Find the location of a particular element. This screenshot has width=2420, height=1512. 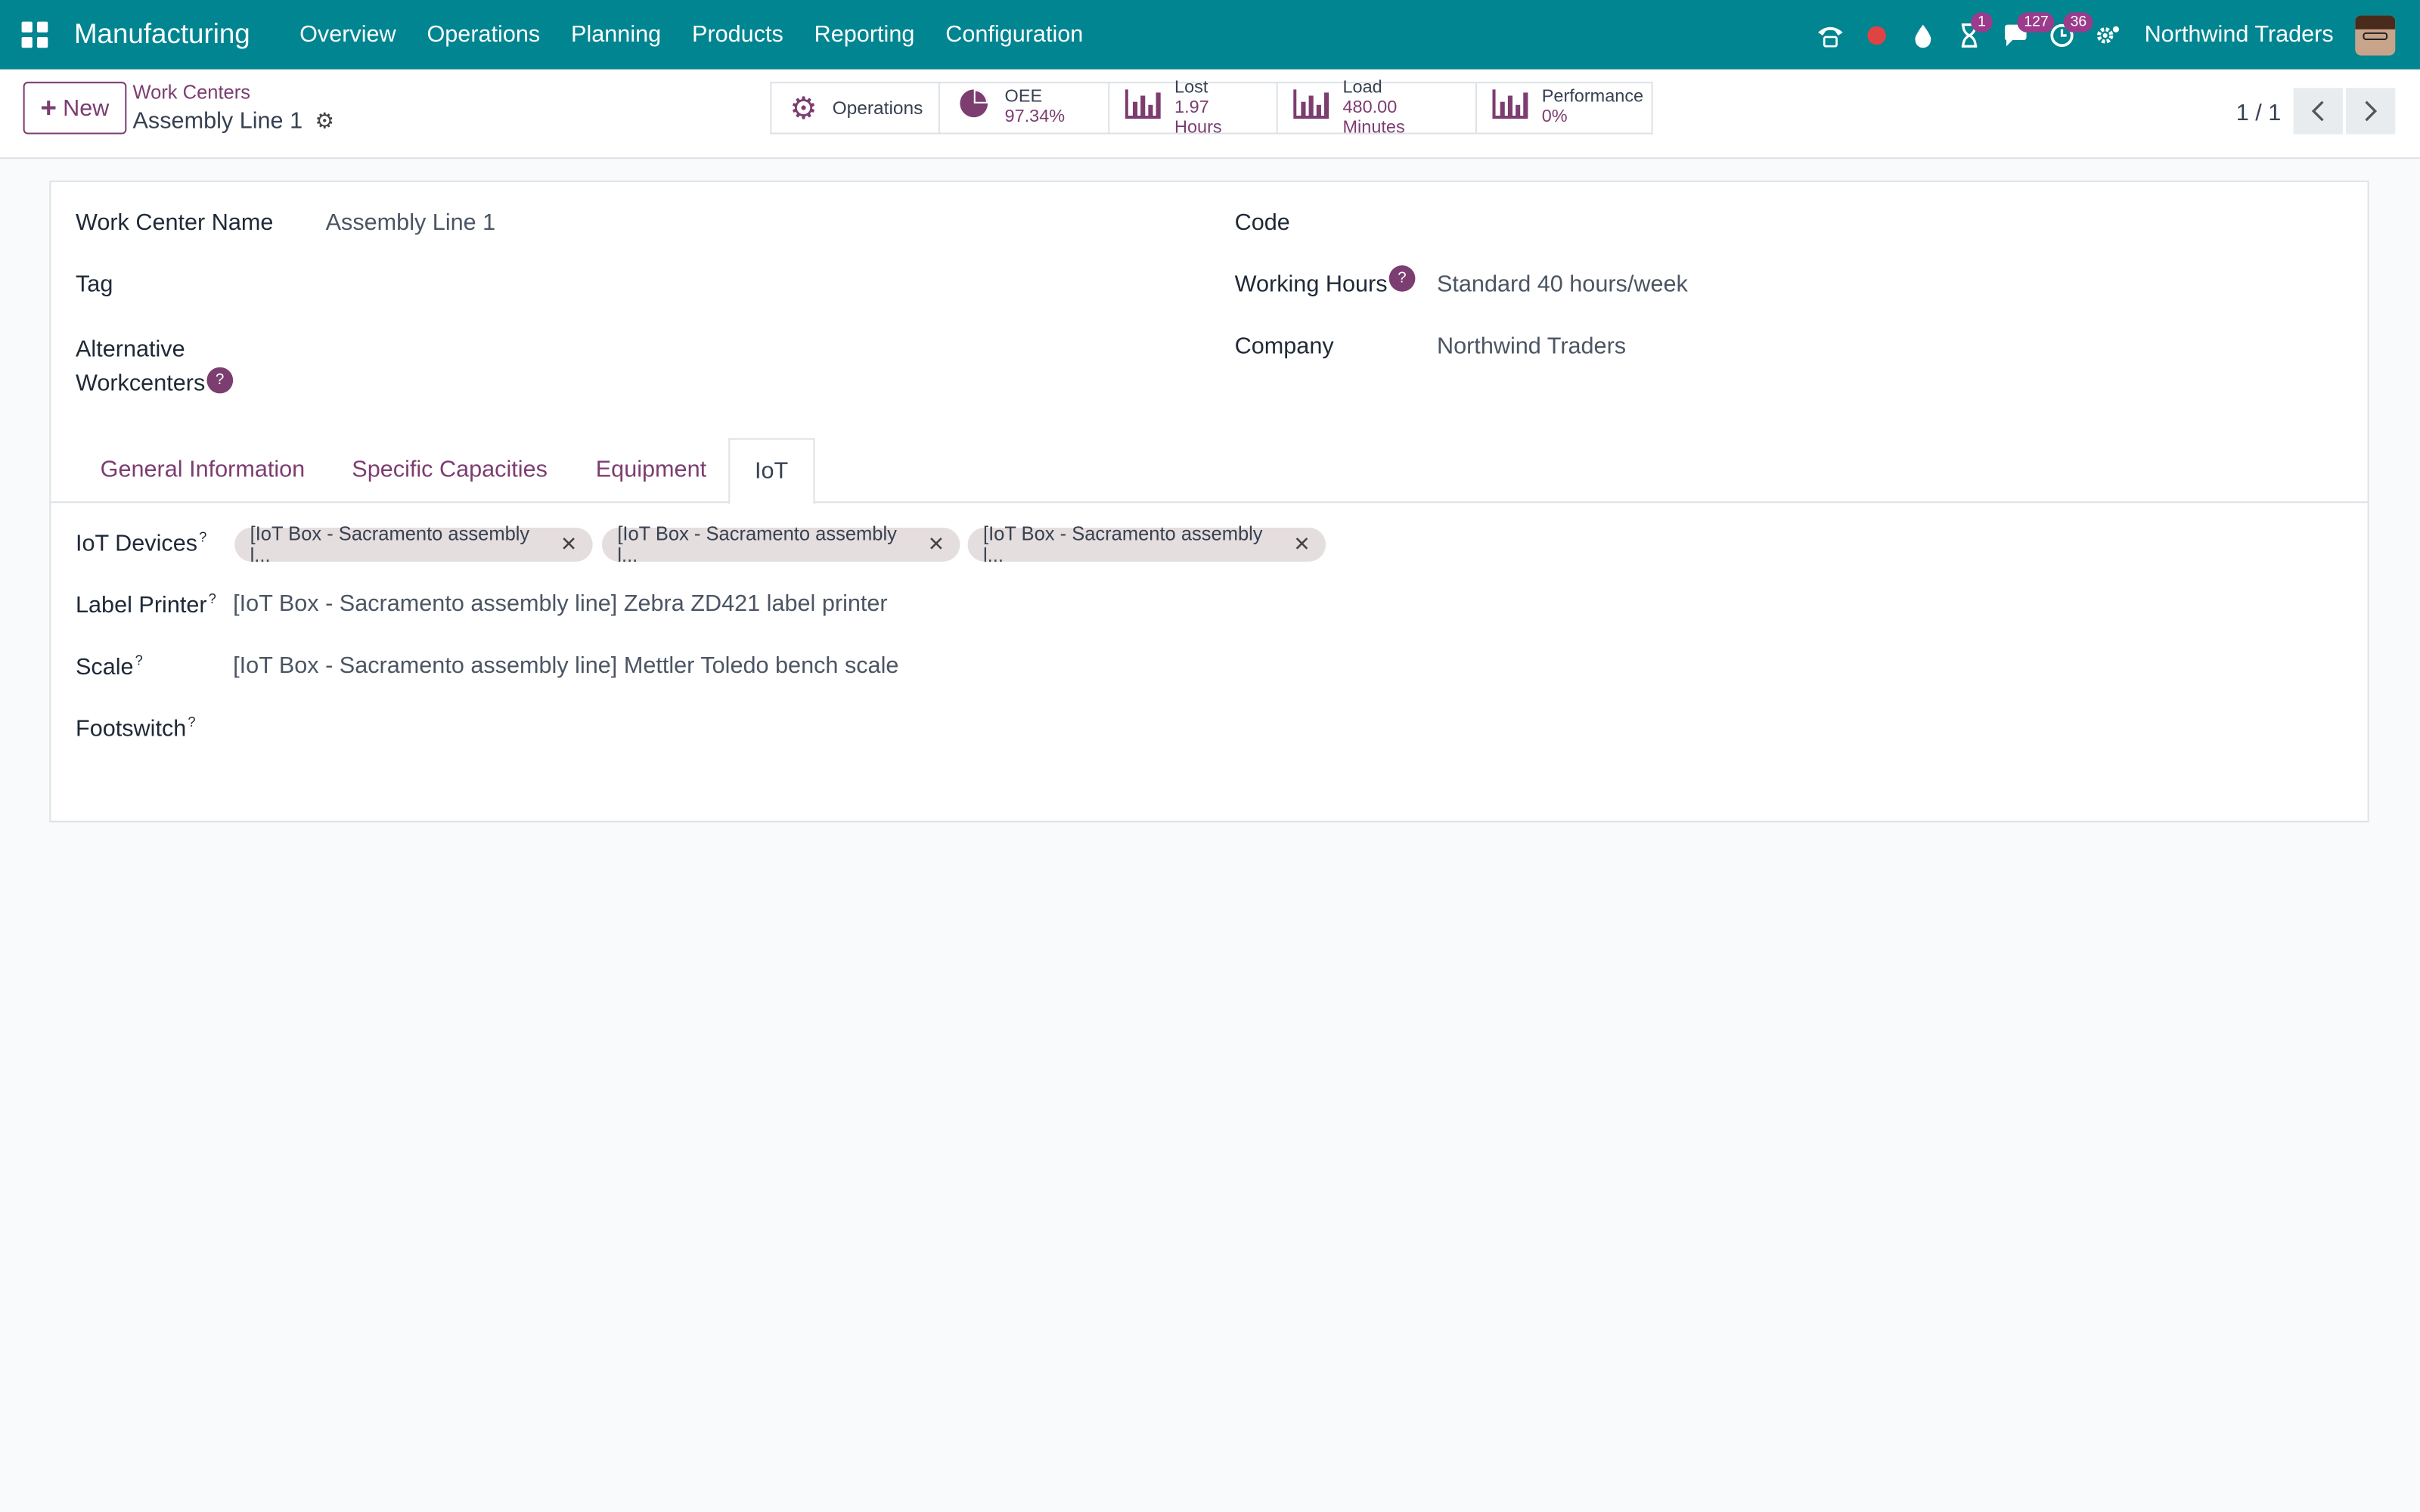

code-label: Code is located at coordinates (1262, 223).